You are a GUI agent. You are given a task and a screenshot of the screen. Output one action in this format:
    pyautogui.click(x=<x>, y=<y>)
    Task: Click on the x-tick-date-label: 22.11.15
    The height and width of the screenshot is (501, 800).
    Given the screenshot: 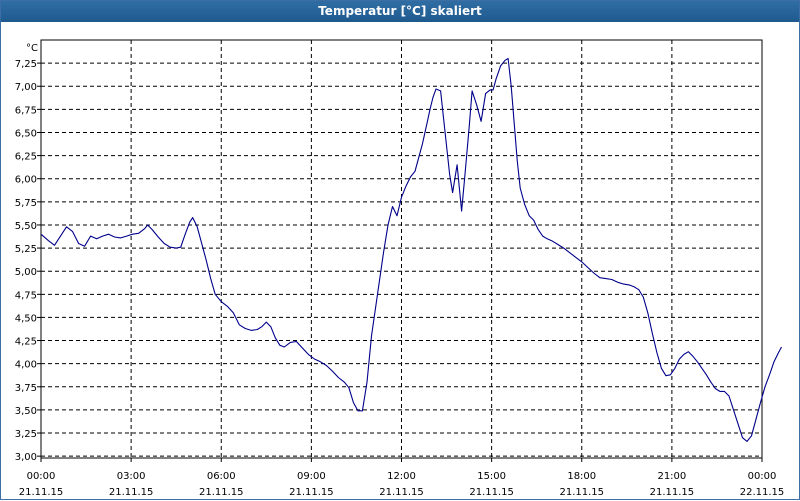 What is the action you would take?
    pyautogui.click(x=762, y=492)
    